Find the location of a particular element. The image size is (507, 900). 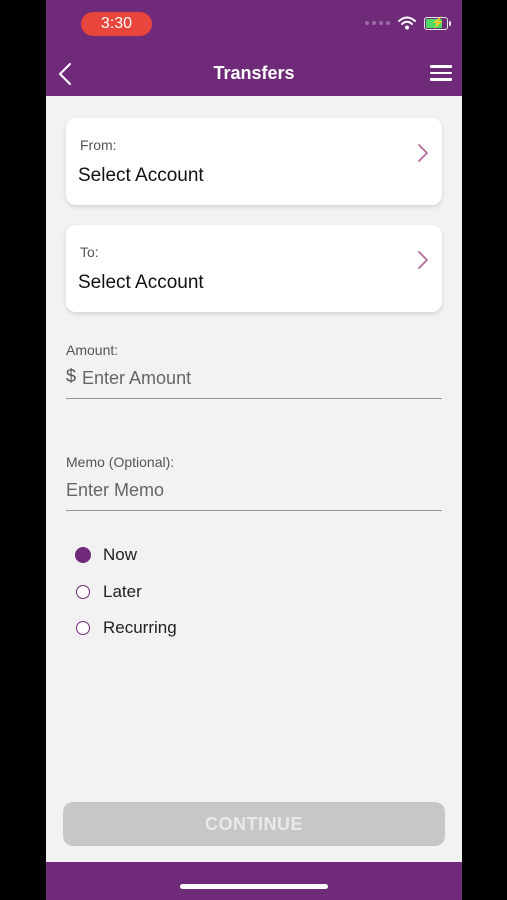

memo-label: Memo (Optional): is located at coordinates (120, 462).